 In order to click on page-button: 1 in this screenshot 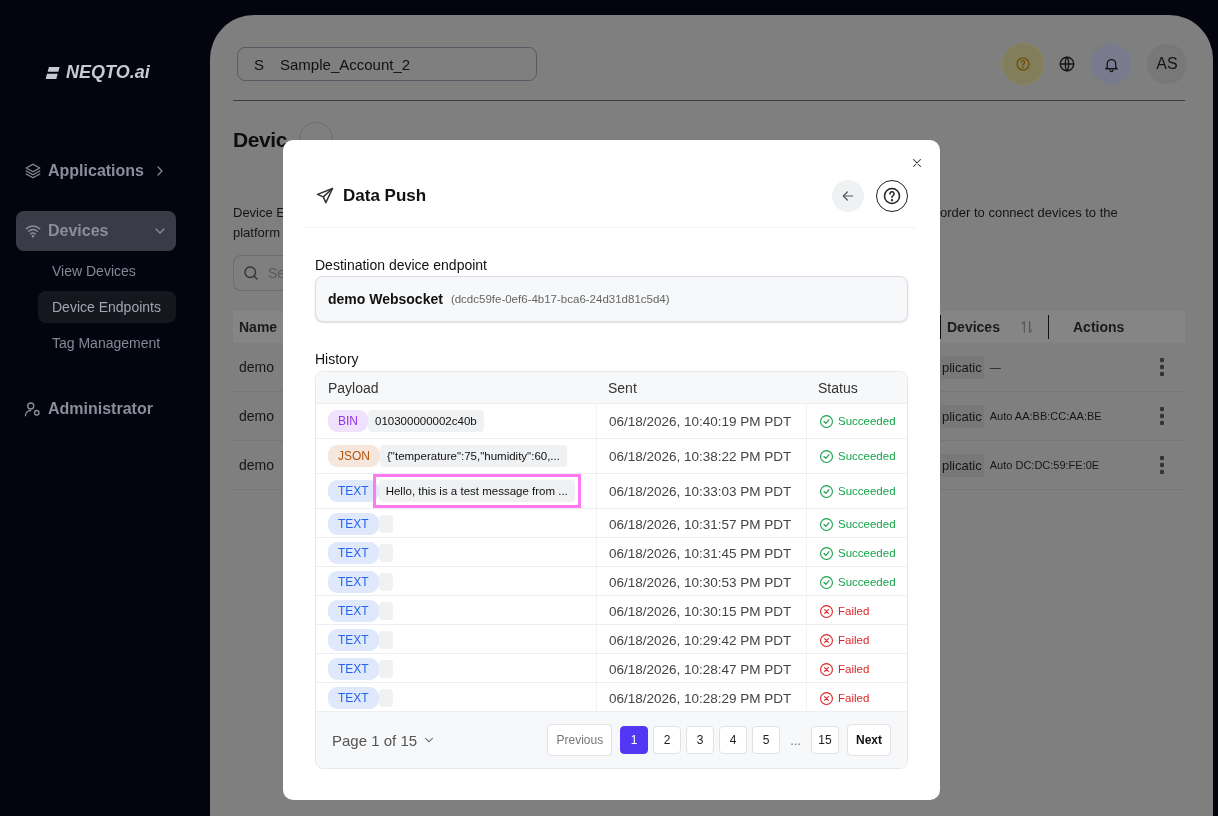, I will do `click(634, 740)`.